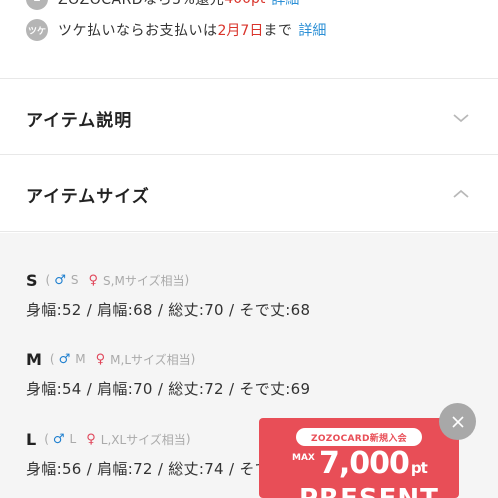 The height and width of the screenshot is (498, 498). Describe the element at coordinates (303, 458) in the screenshot. I see `banner-max-label: MAX` at that location.